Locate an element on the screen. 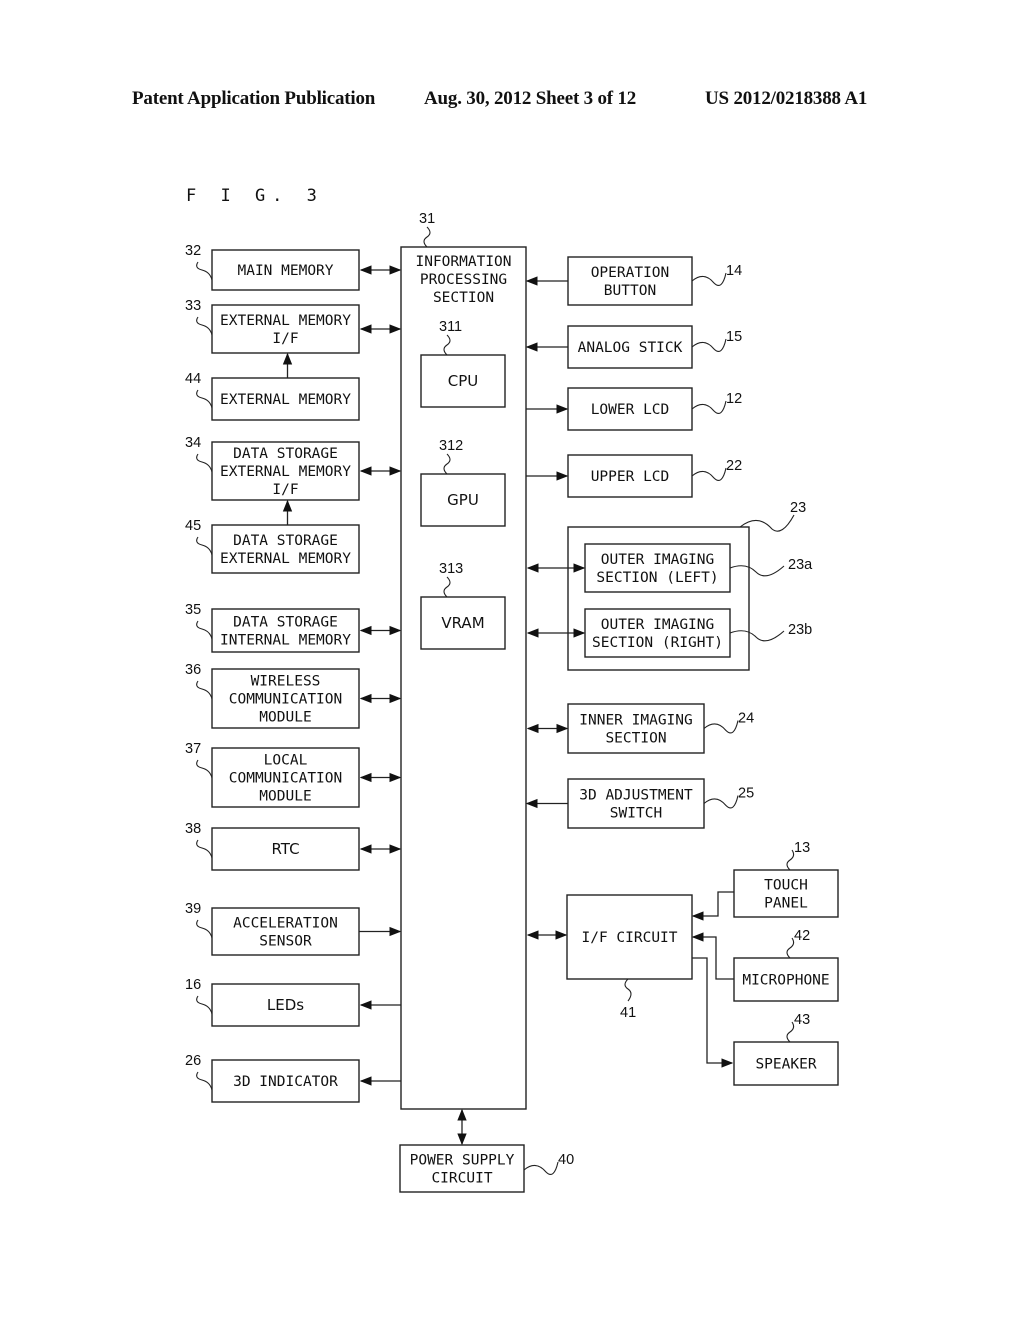 This screenshot has height=1320, width=1024. ref-number-12: 12 is located at coordinates (734, 399).